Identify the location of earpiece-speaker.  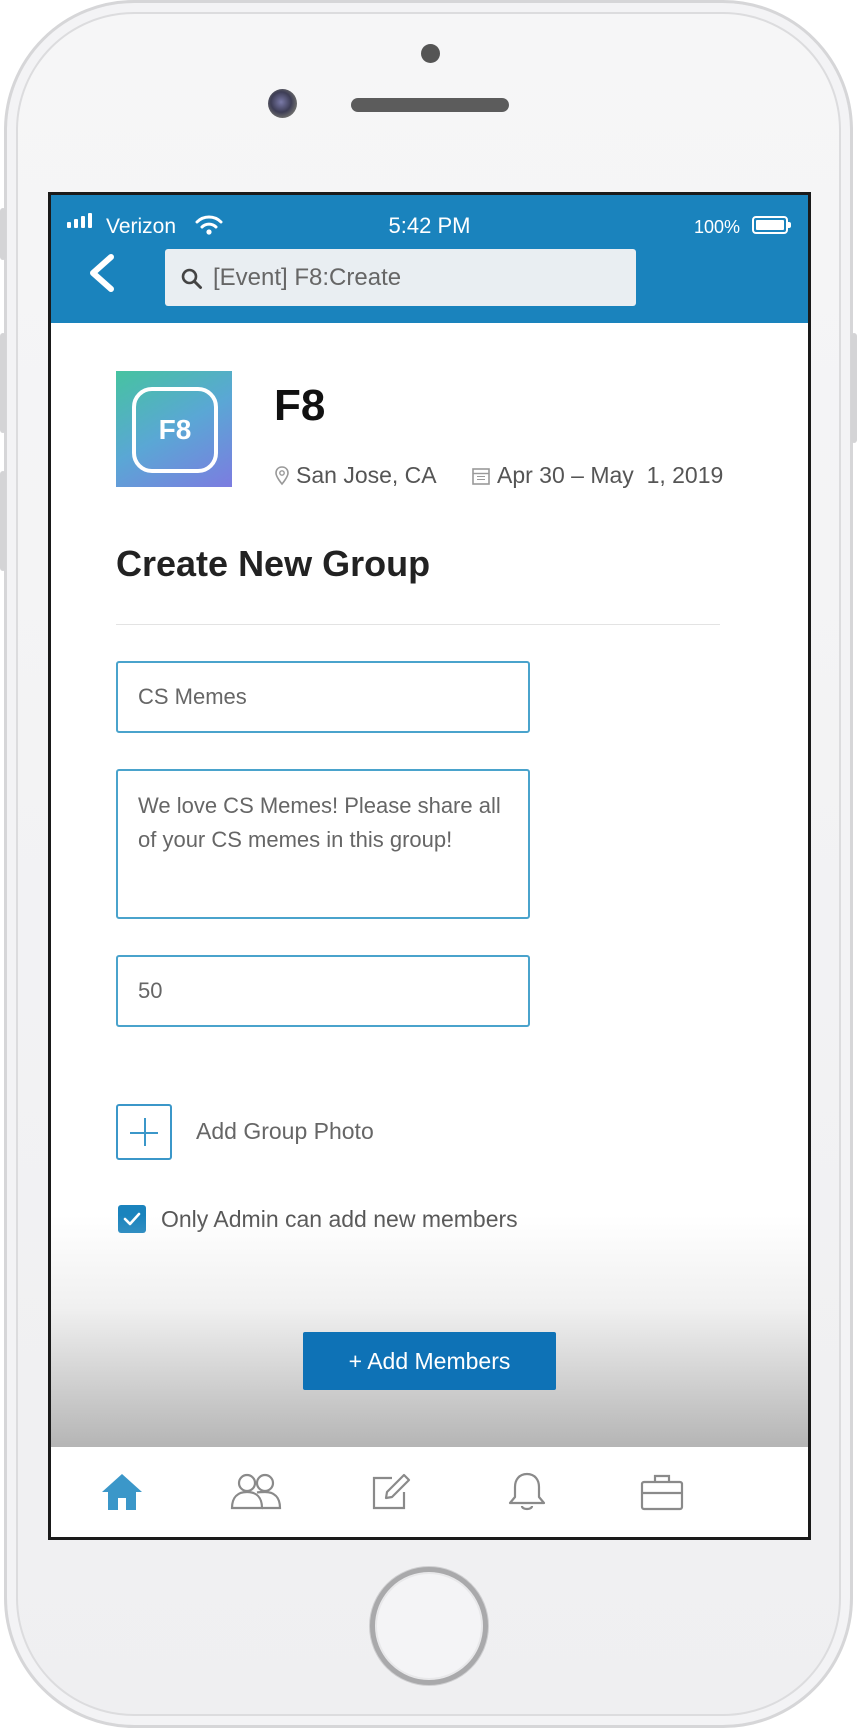
(430, 105).